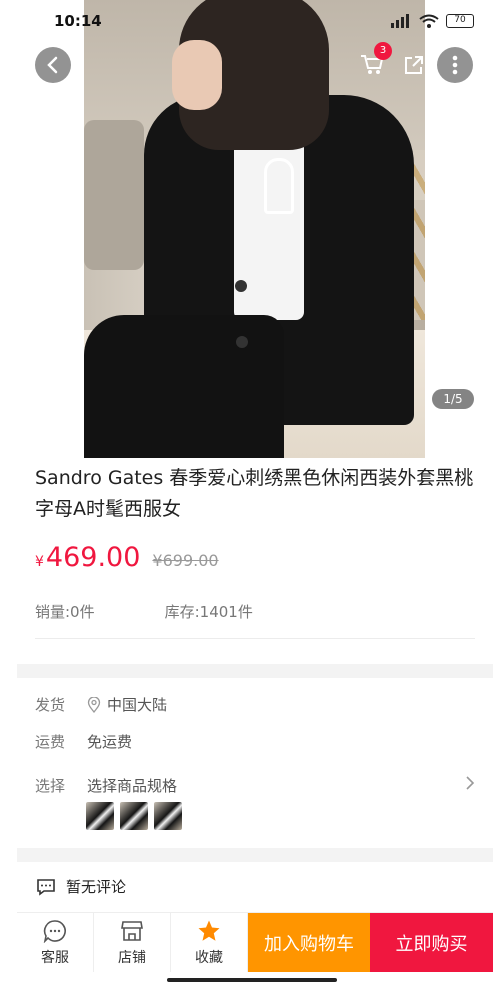 The image size is (504, 984). I want to click on status-time: 10:14, so click(78, 21).